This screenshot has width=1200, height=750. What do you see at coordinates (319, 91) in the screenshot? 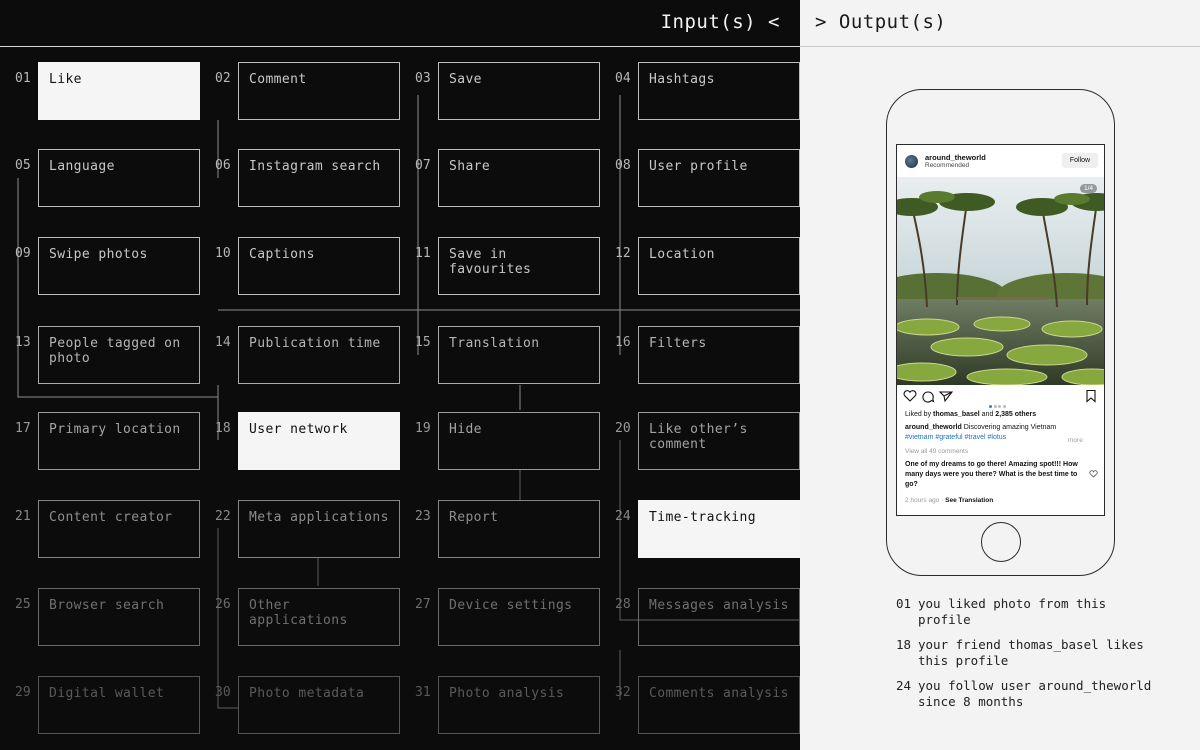
I see `input-cell-comment: Comment` at bounding box center [319, 91].